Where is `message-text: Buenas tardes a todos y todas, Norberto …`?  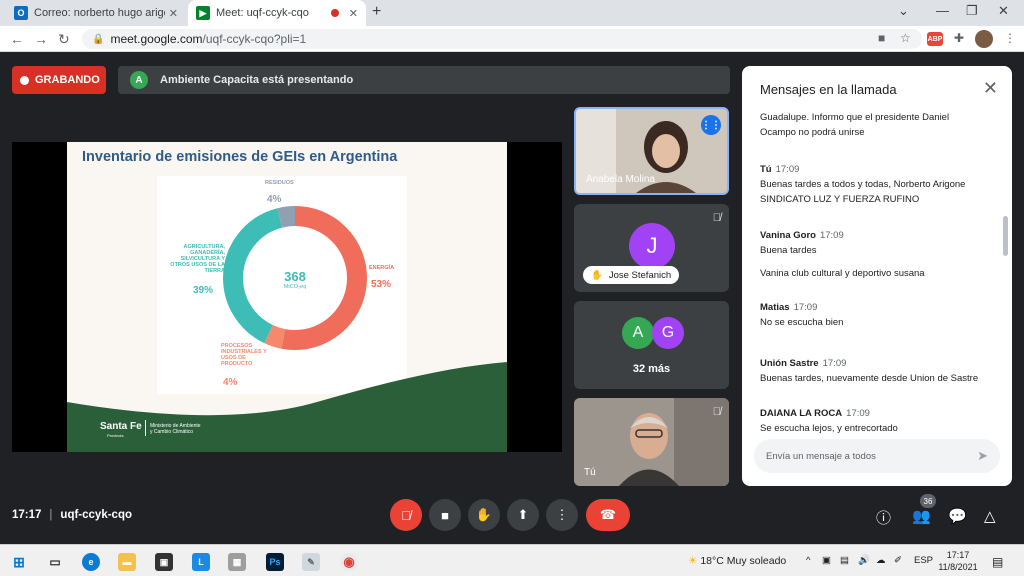 message-text: Buenas tardes a todos y todas, Norberto … is located at coordinates (863, 184).